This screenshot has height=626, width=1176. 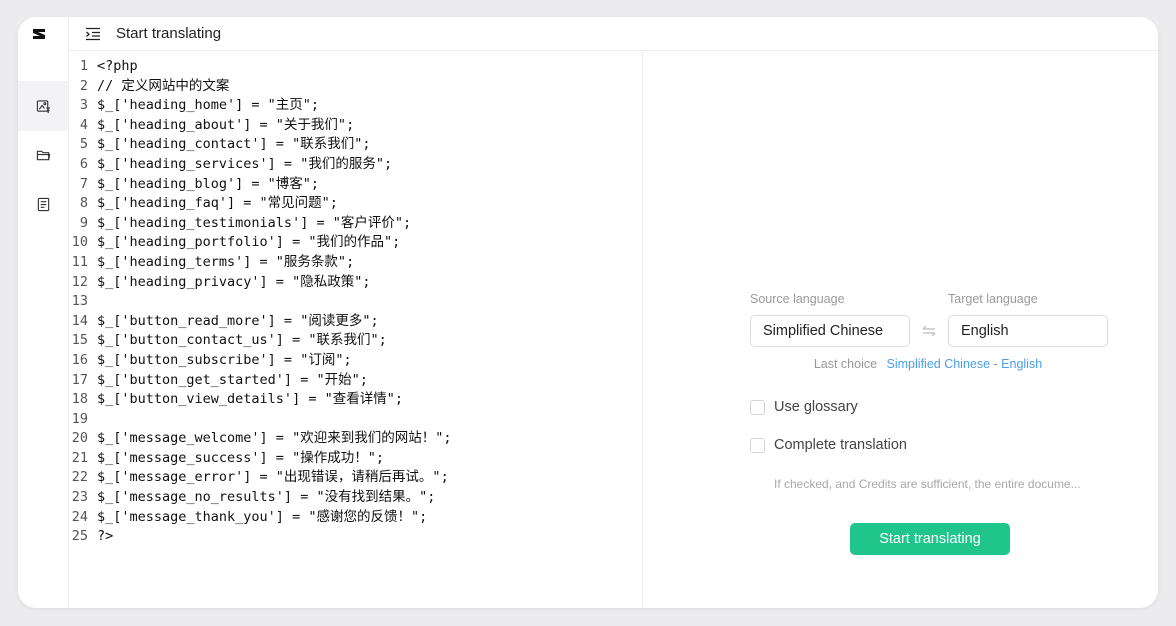 I want to click on code-line: 3 $_['heading_home'] = "主页";, so click(x=355, y=106).